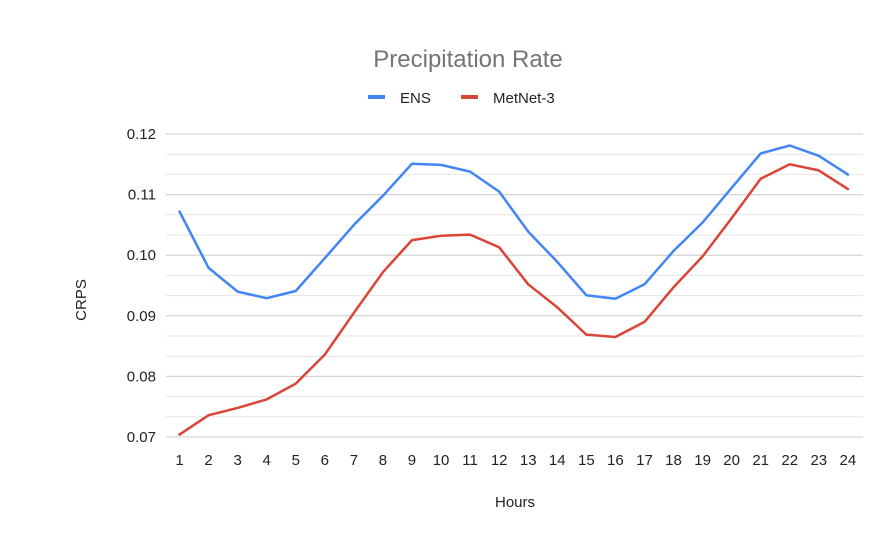 Image resolution: width=886 pixels, height=536 pixels. I want to click on y-tick-label: 0.12, so click(141, 134).